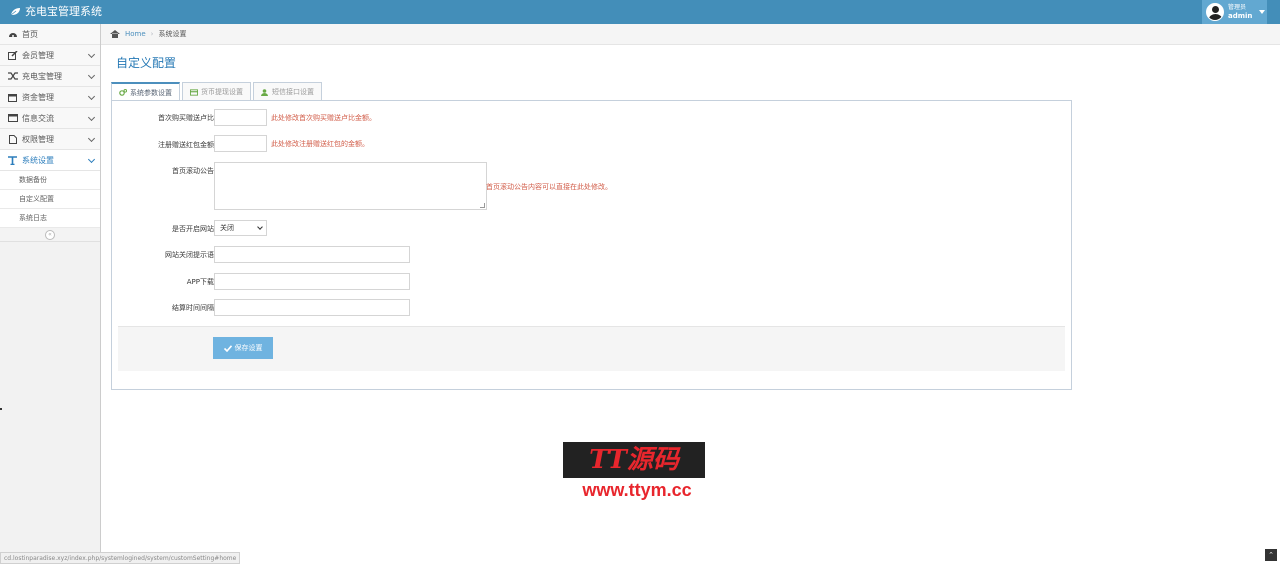 The height and width of the screenshot is (564, 1280). Describe the element at coordinates (50, 55) in the screenshot. I see `sidebar-item-members: 会员管理` at that location.